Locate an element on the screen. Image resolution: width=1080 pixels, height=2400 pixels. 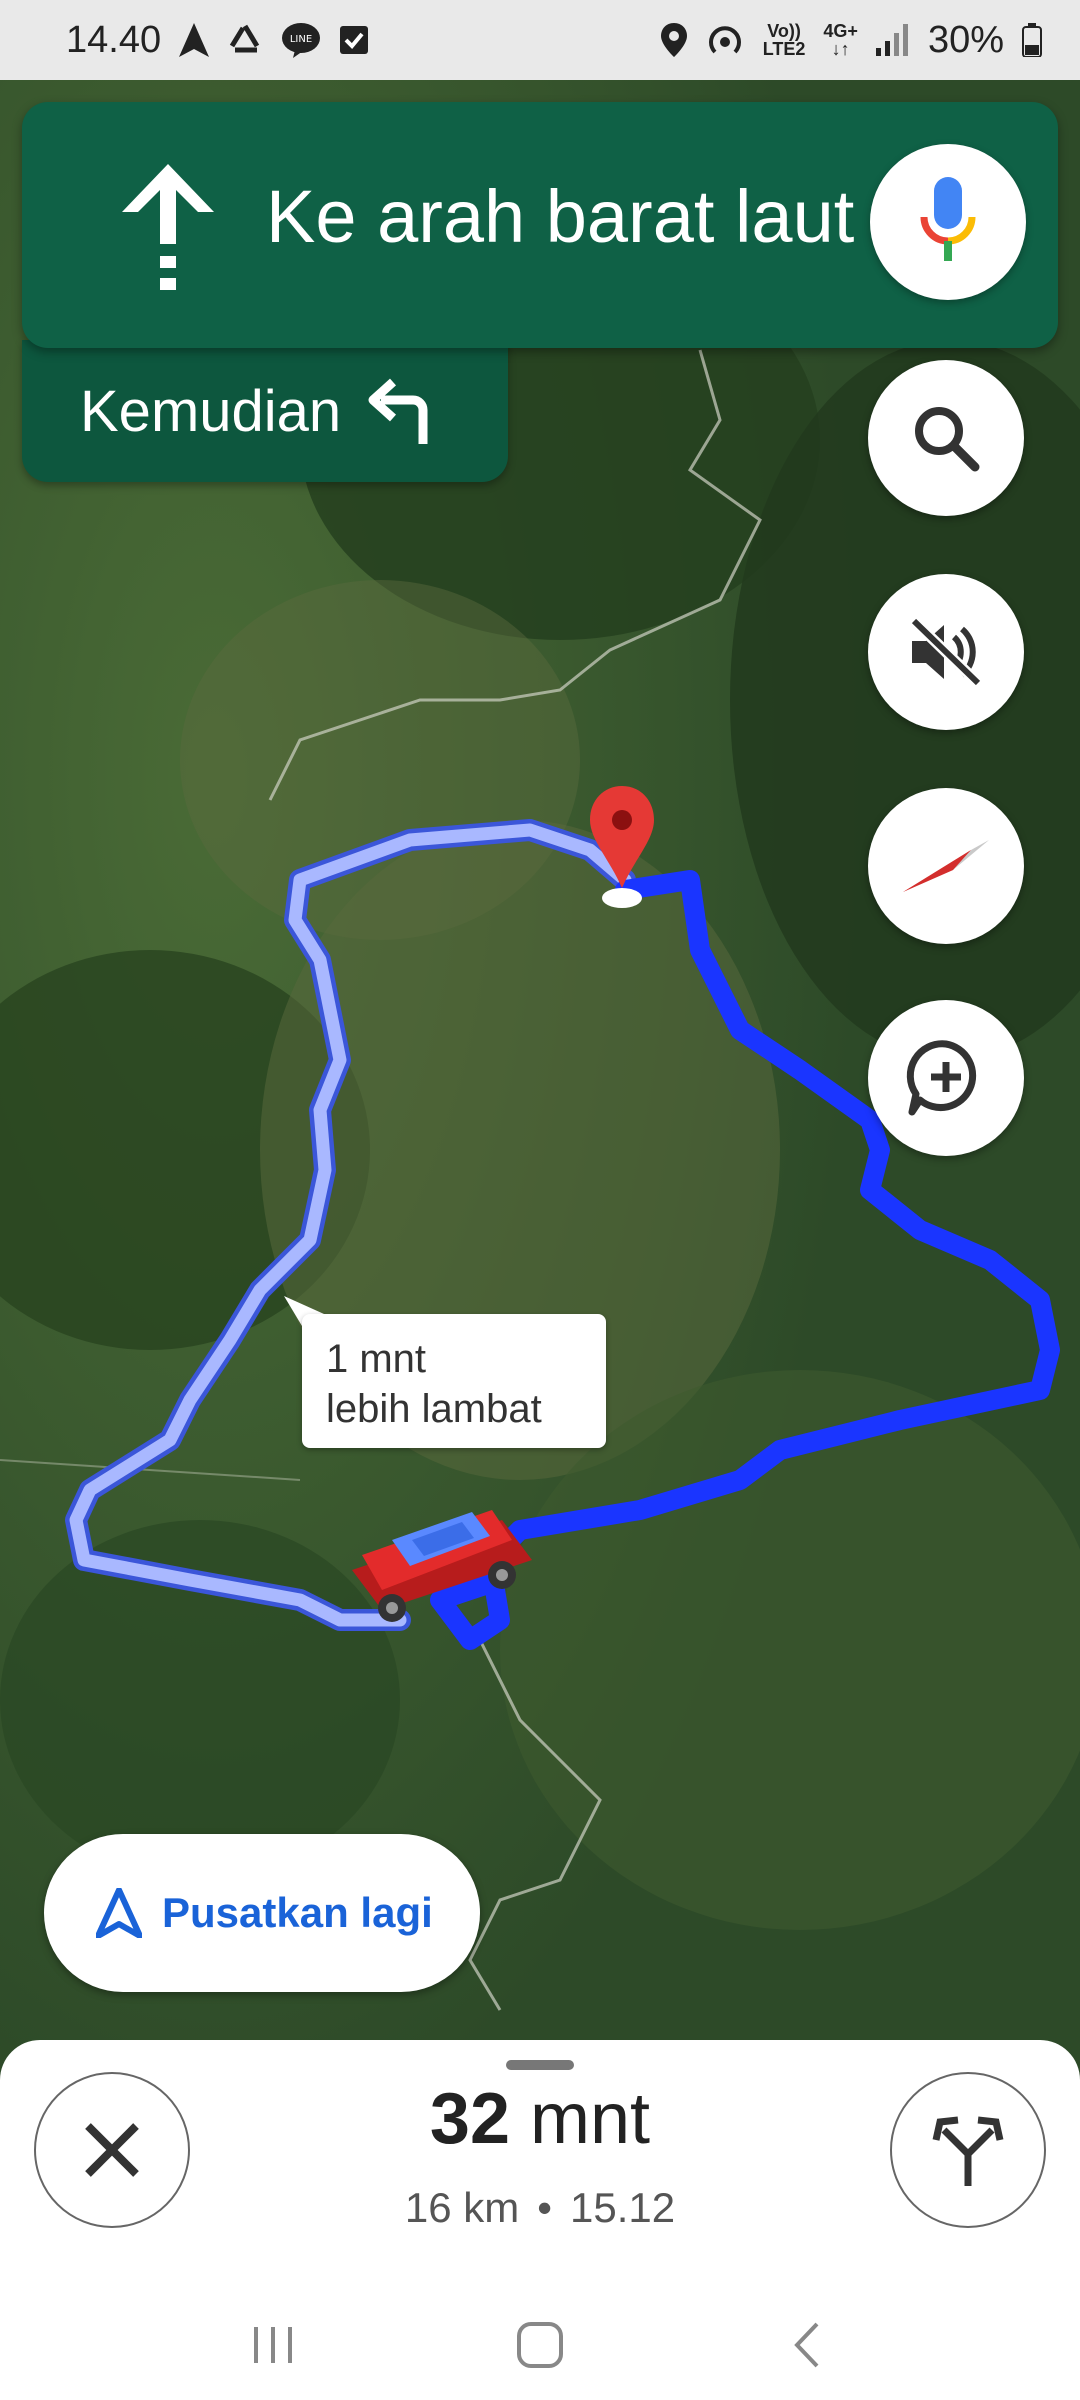
route-alternatives-icon is located at coordinates (968, 2151).